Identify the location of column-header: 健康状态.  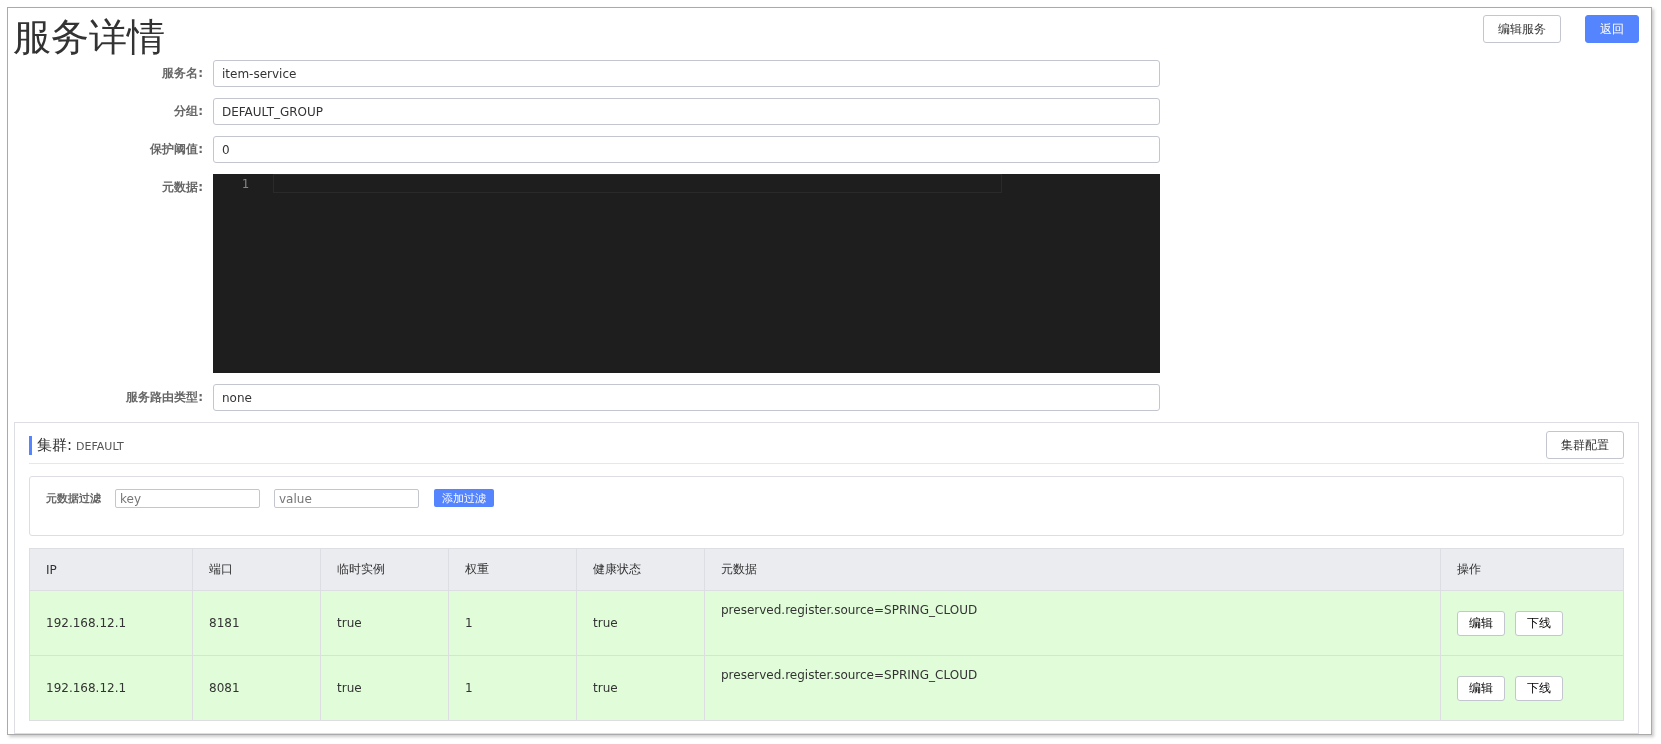
(640, 569).